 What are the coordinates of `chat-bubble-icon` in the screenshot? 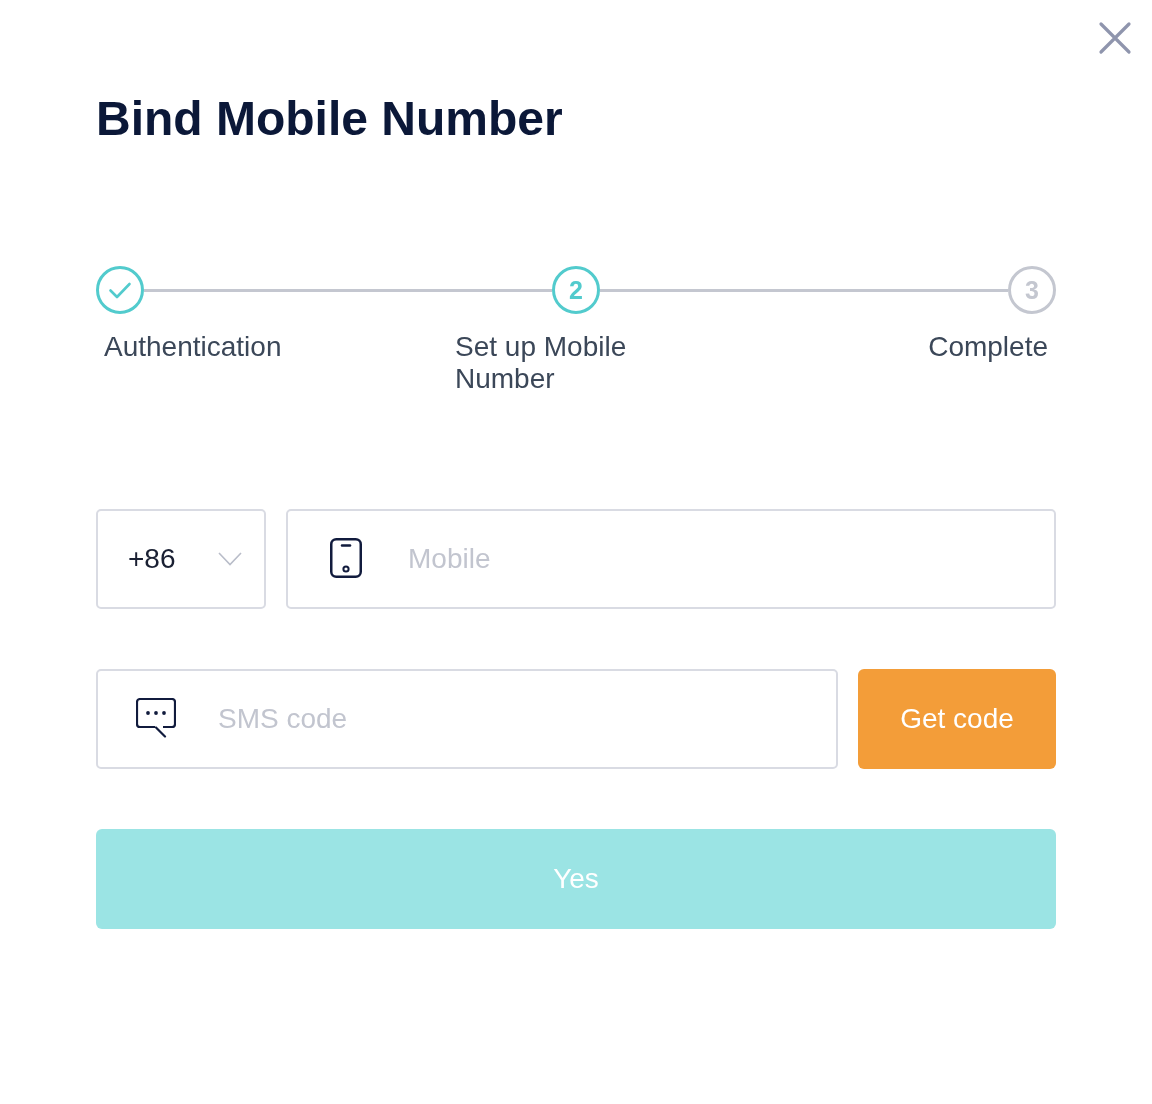 It's located at (156, 718).